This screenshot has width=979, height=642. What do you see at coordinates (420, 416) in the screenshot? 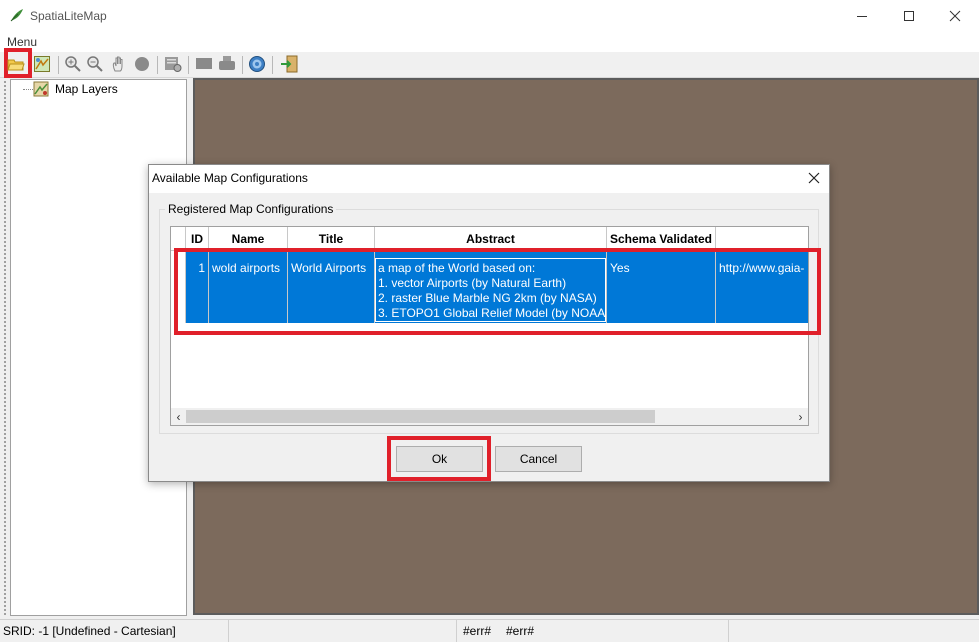
I see `scrollbar-thumb` at bounding box center [420, 416].